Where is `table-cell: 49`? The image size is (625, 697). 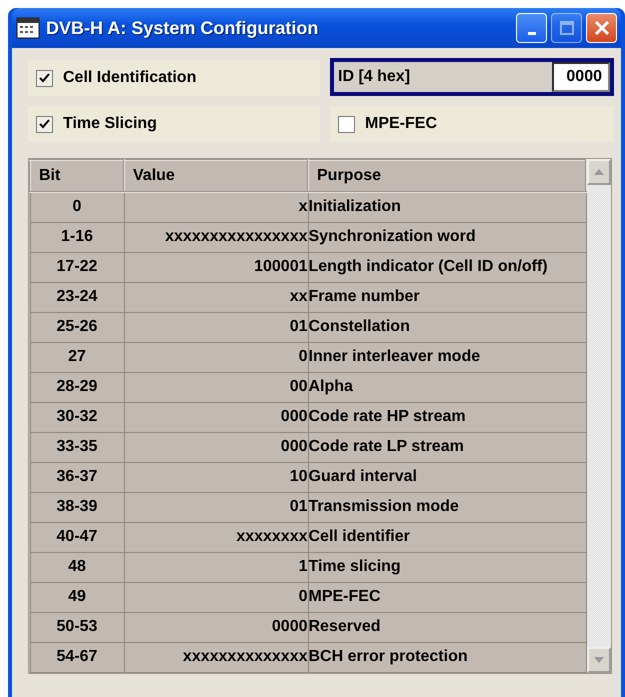 table-cell: 49 is located at coordinates (77, 597).